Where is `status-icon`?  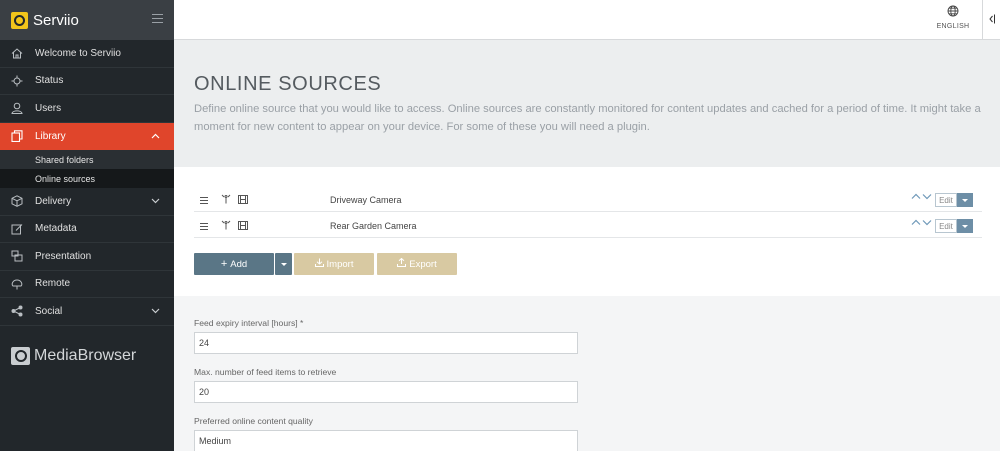
status-icon is located at coordinates (17, 81).